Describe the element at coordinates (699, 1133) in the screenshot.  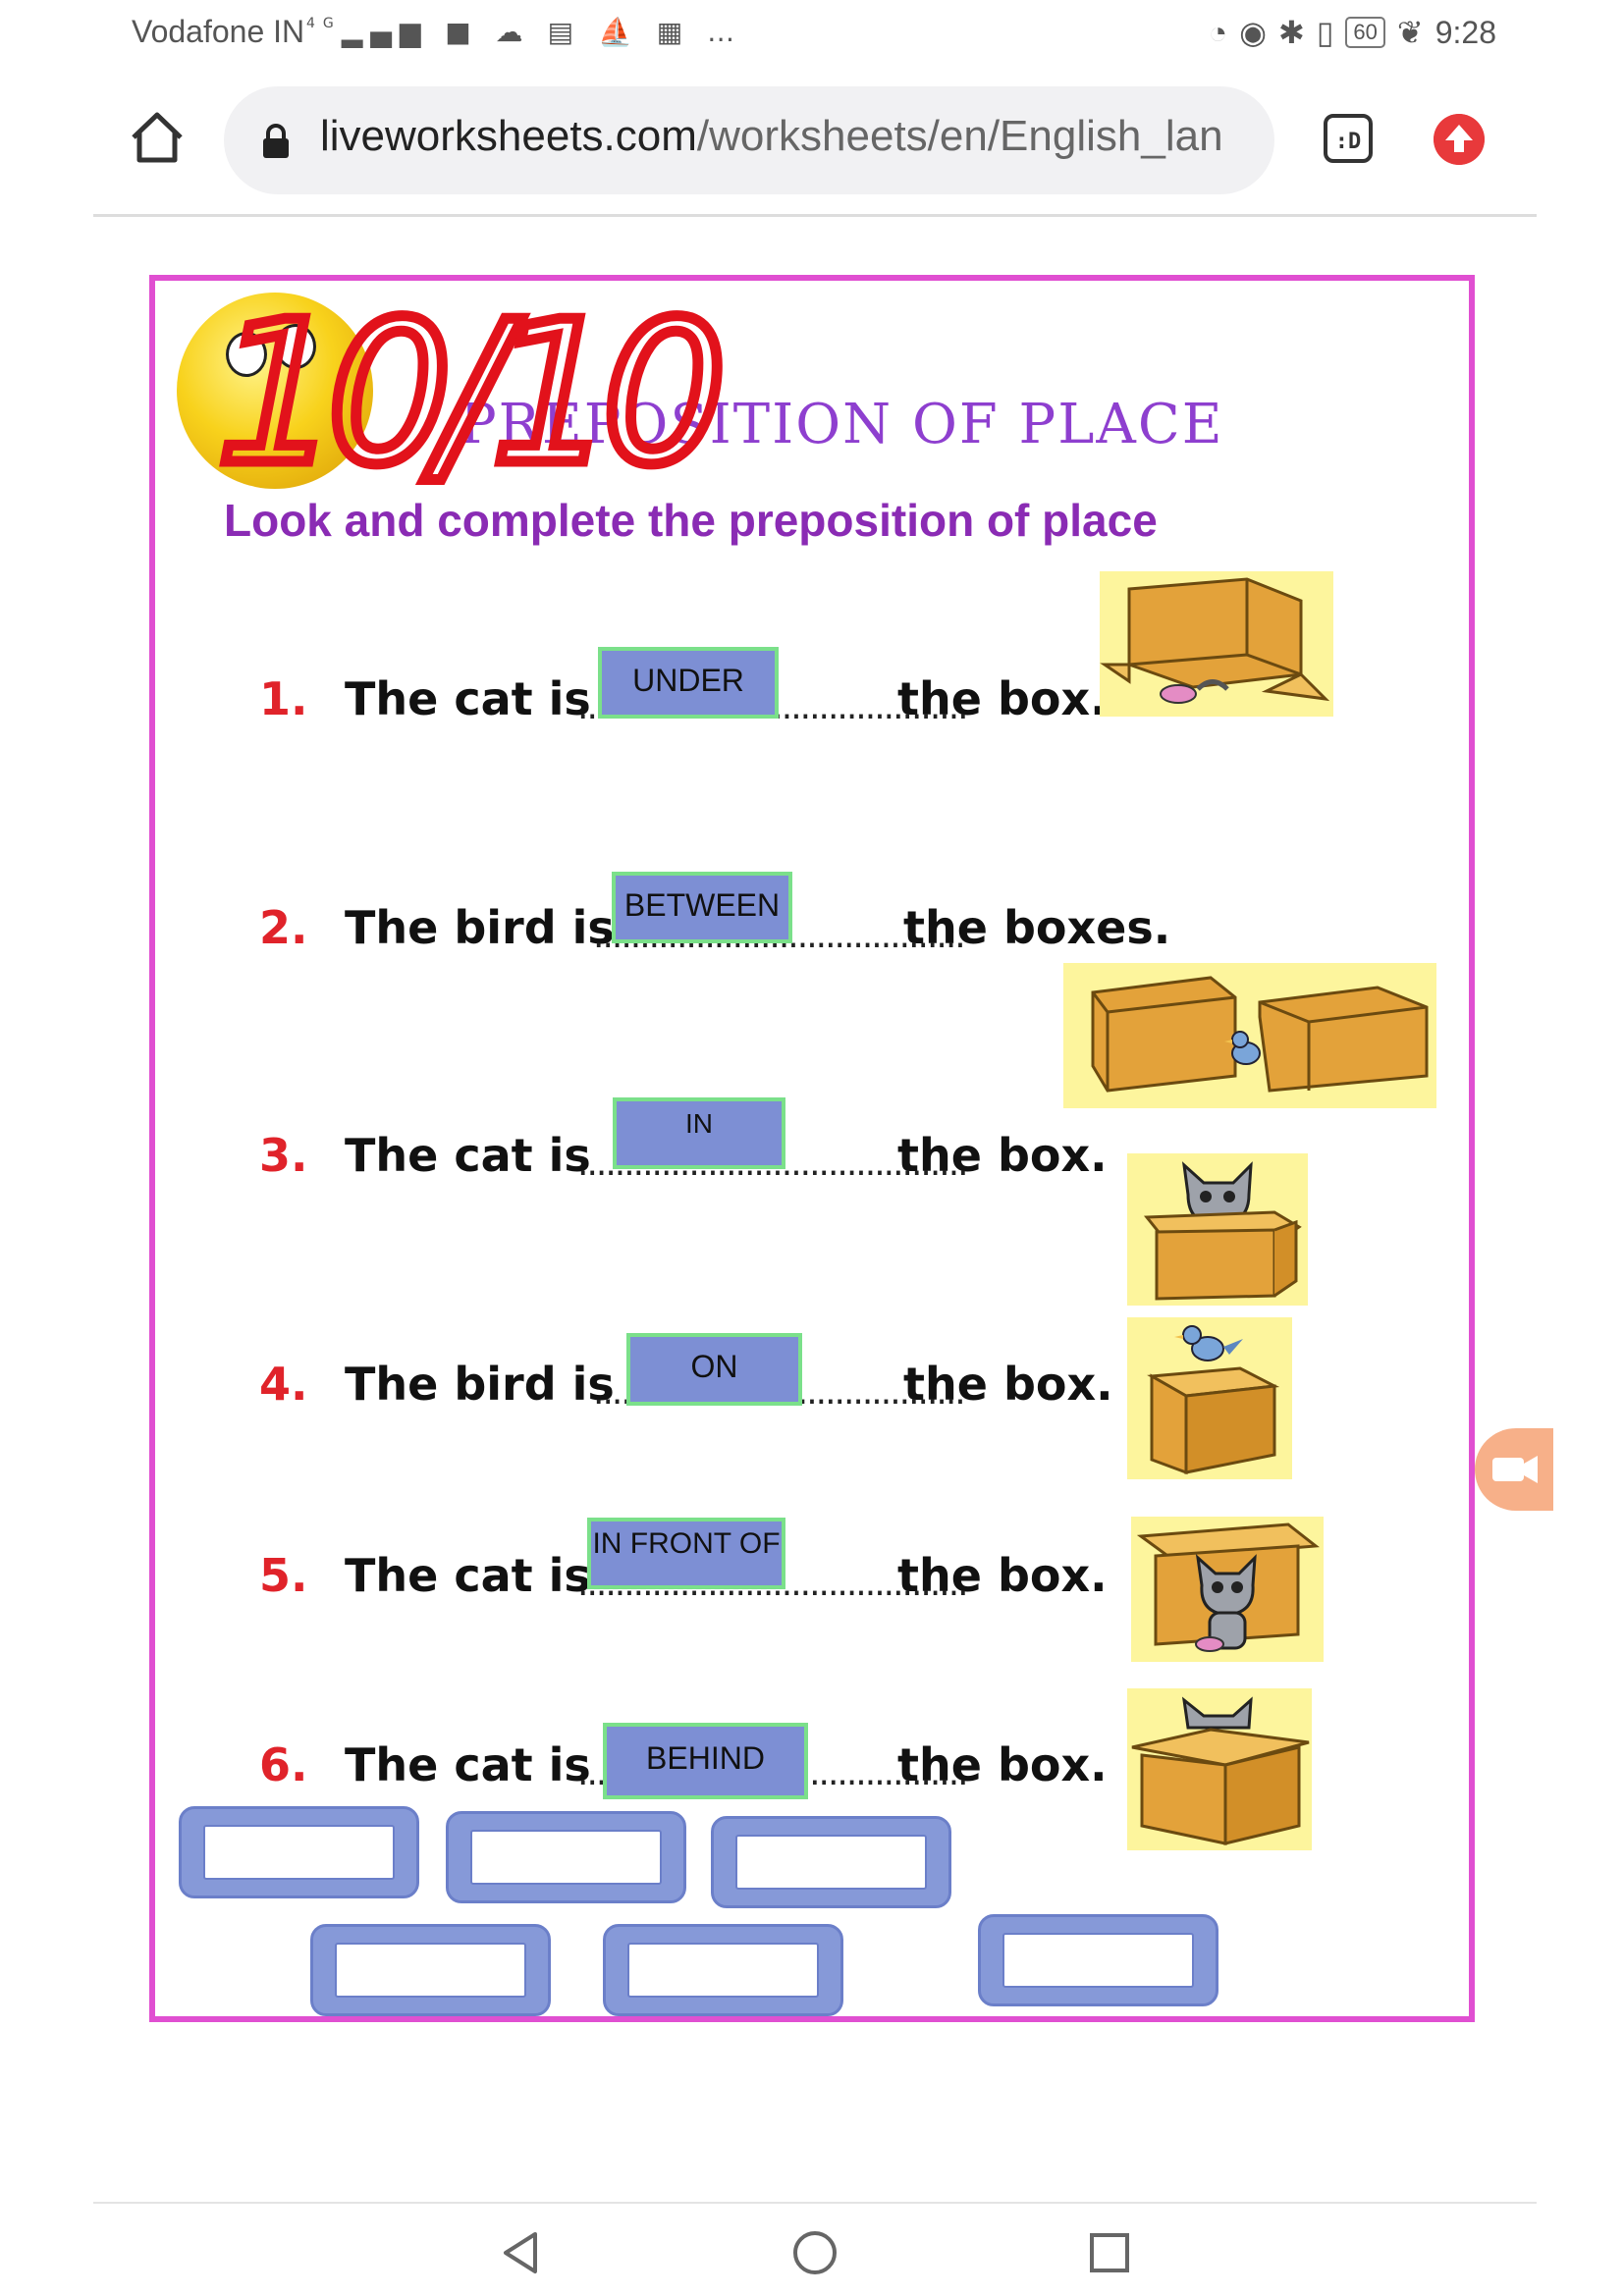
I see `answer-box: IN` at that location.